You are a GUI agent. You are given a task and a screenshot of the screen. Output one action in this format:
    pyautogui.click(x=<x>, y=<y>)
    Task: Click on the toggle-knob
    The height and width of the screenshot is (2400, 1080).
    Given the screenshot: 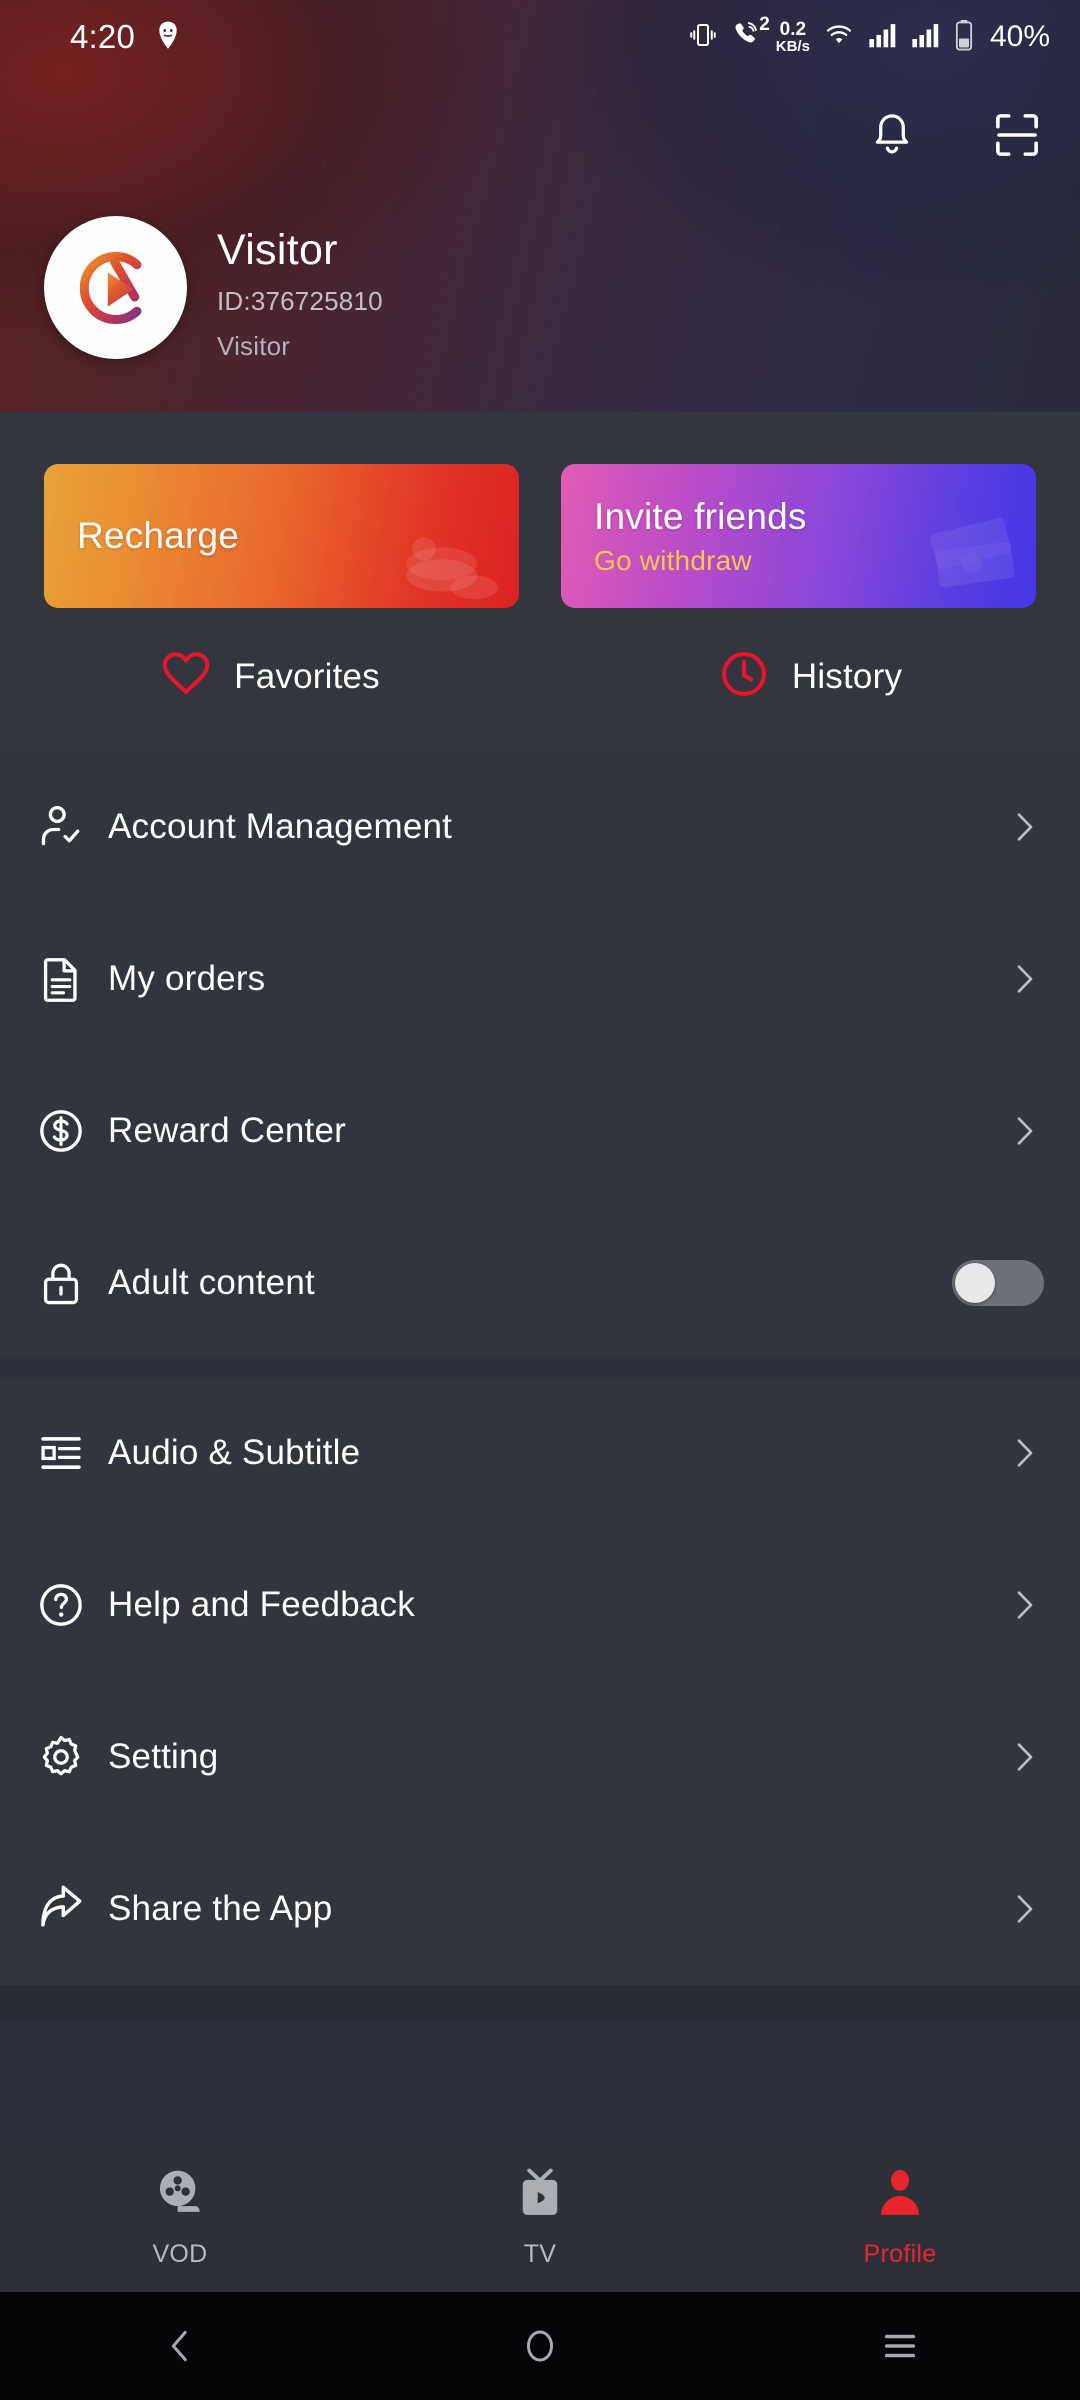 What is the action you would take?
    pyautogui.click(x=975, y=1283)
    